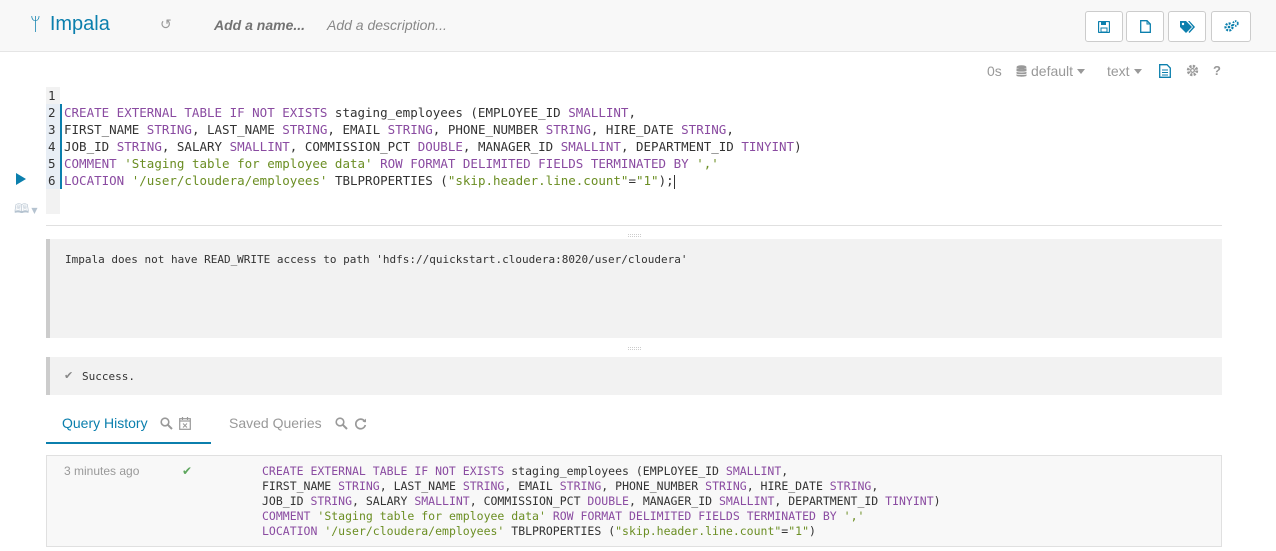 This screenshot has width=1276, height=551. I want to click on database-label: default, so click(1052, 71).